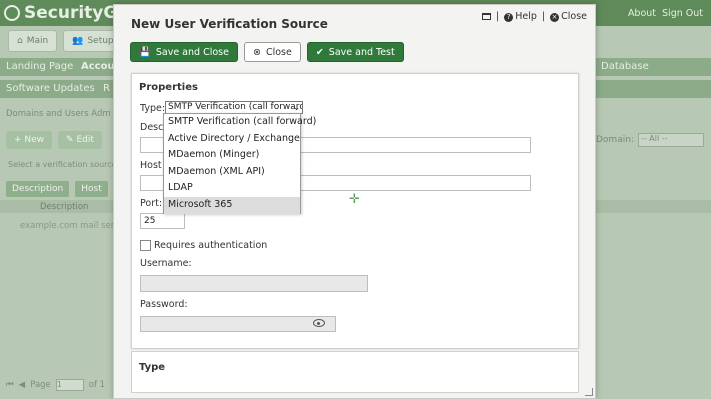 This screenshot has width=711, height=399. I want to click on top-links: About Sign Out, so click(665, 13).